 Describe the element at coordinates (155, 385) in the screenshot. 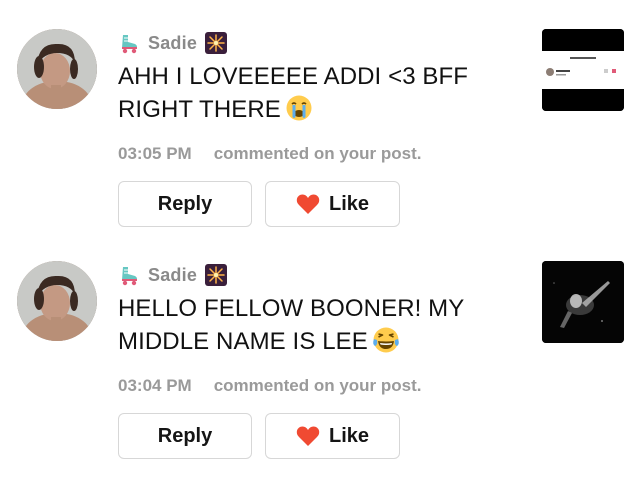

I see `timestamp: 03:04 PM` at that location.